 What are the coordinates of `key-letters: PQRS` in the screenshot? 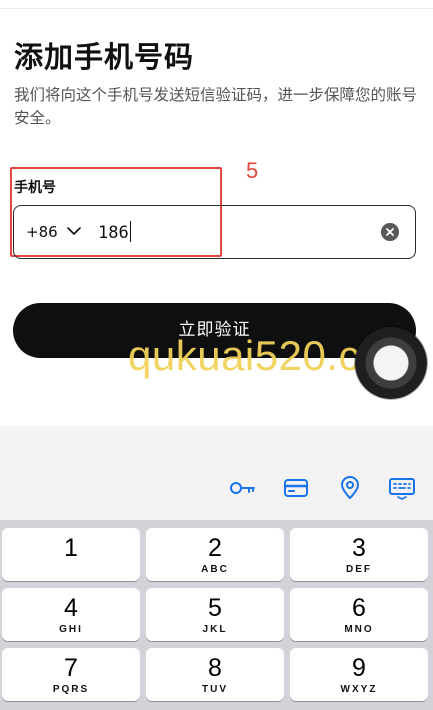 It's located at (71, 689).